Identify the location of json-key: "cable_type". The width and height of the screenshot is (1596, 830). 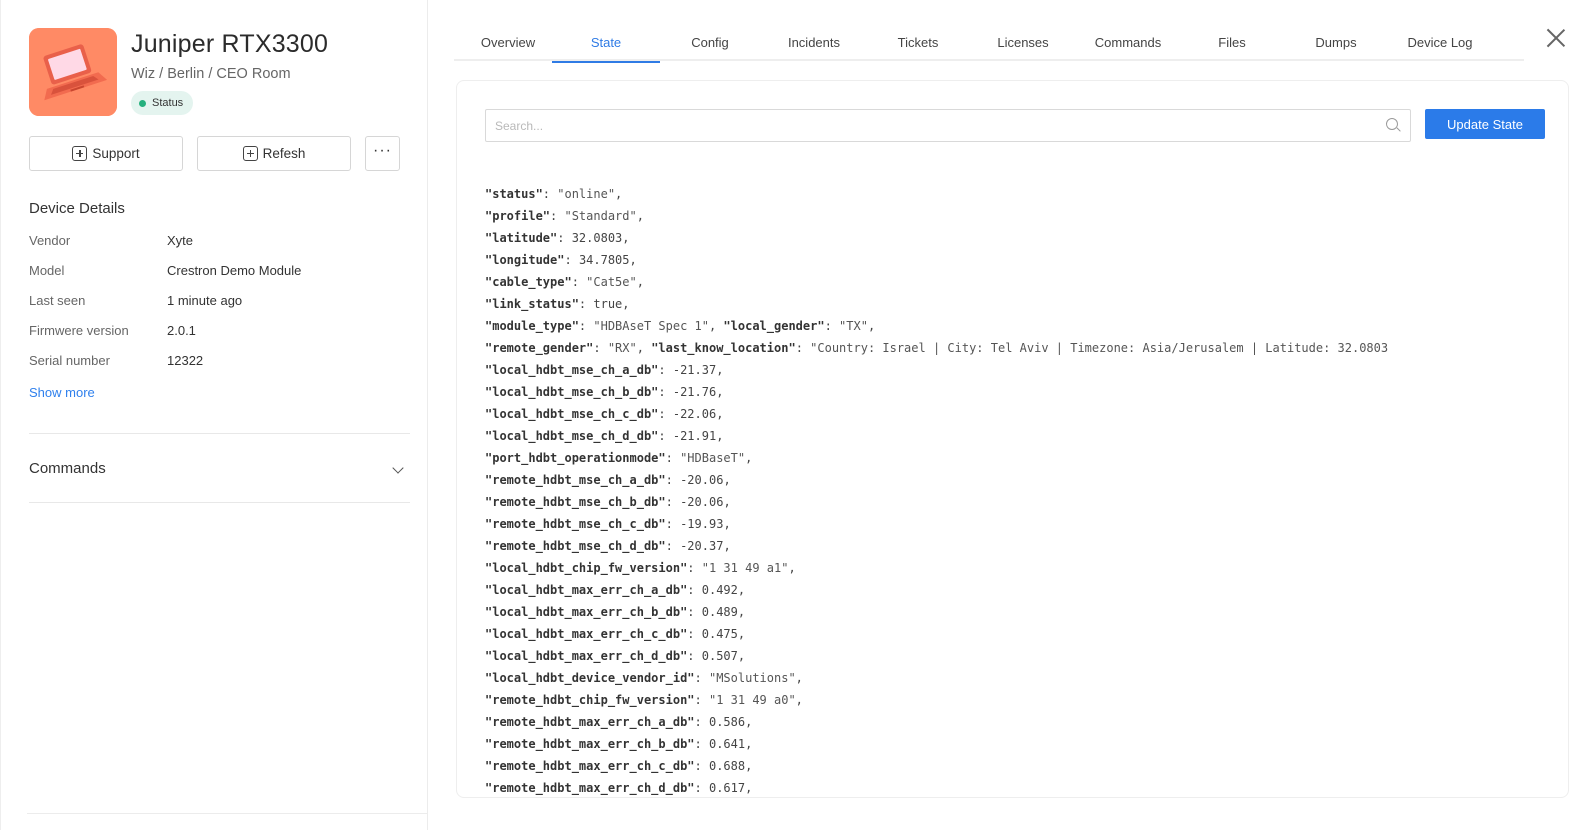
(528, 282).